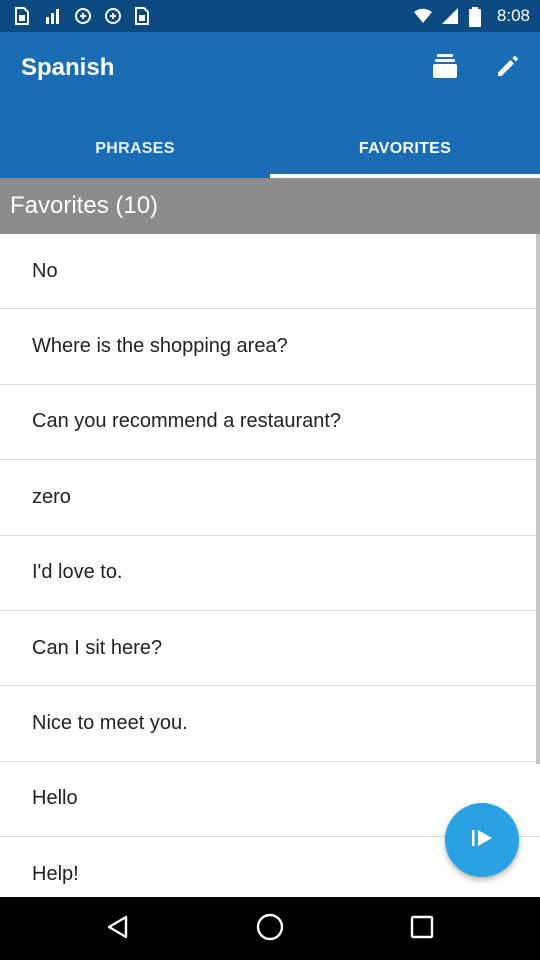  Describe the element at coordinates (270, 423) in the screenshot. I see `list-item: Can you recommend a restaurant?` at that location.